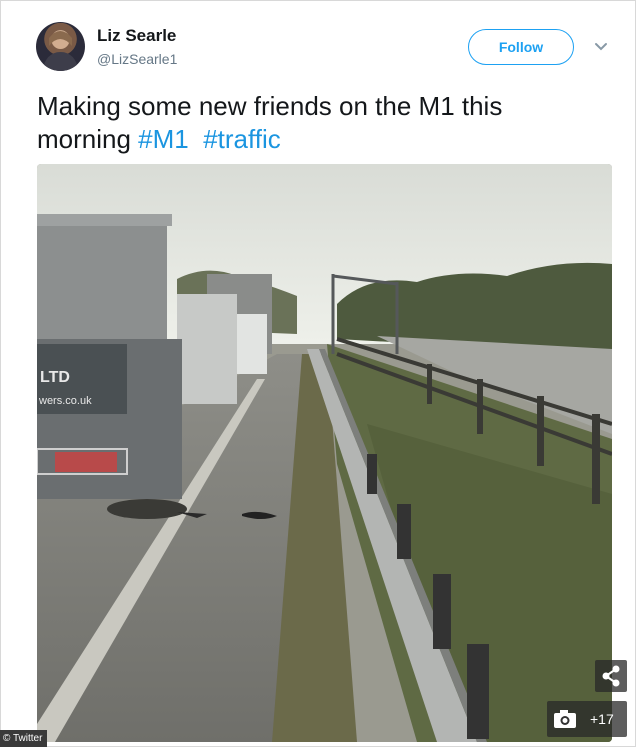  I want to click on hashtag-link: #traffic, so click(242, 139).